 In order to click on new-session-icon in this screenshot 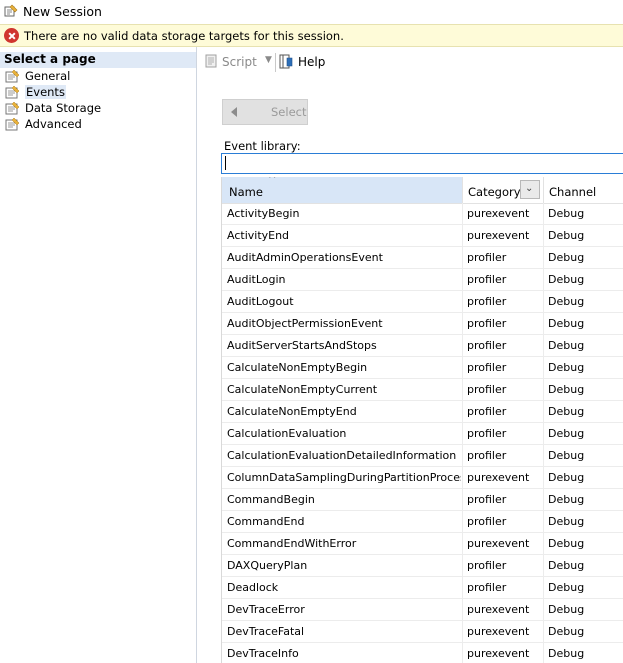, I will do `click(11, 10)`.